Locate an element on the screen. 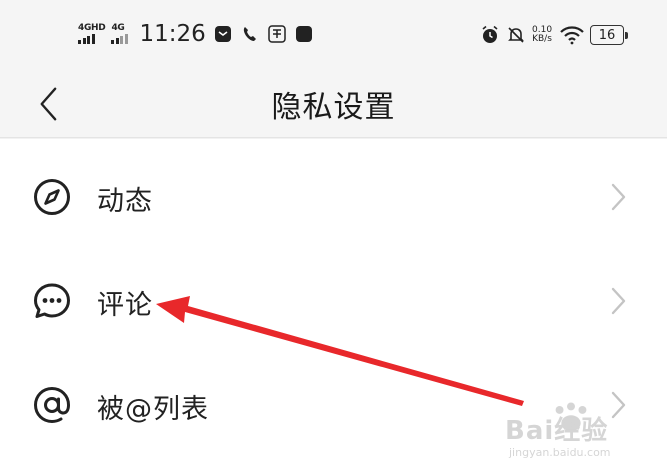 The image size is (667, 476). battery-icon: 16 is located at coordinates (609, 35).